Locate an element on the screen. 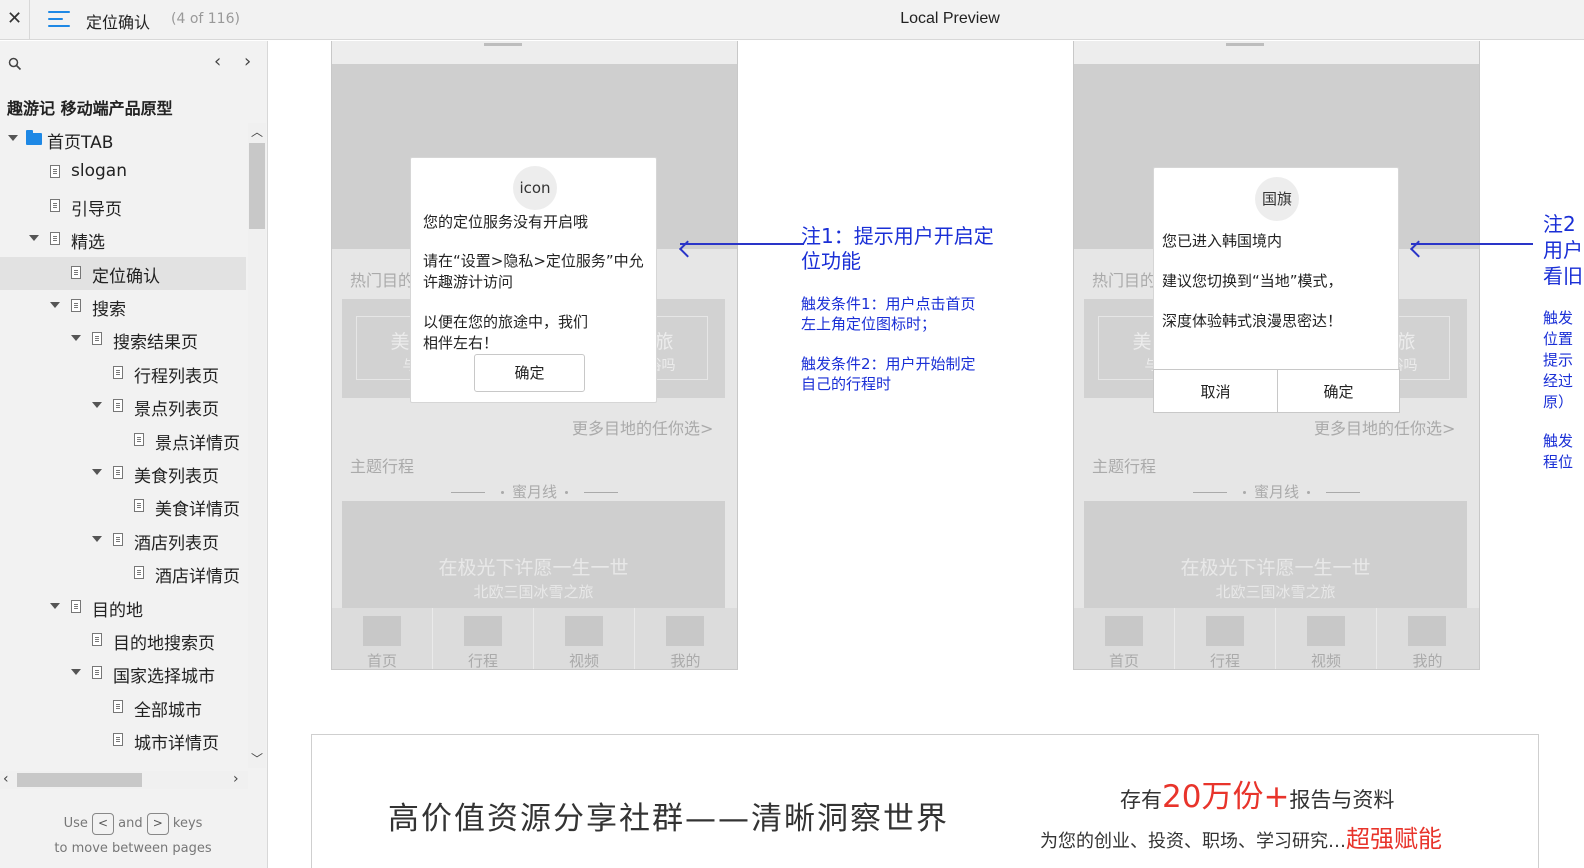 This screenshot has height=868, width=1584. scroll-thumb is located at coordinates (257, 186).